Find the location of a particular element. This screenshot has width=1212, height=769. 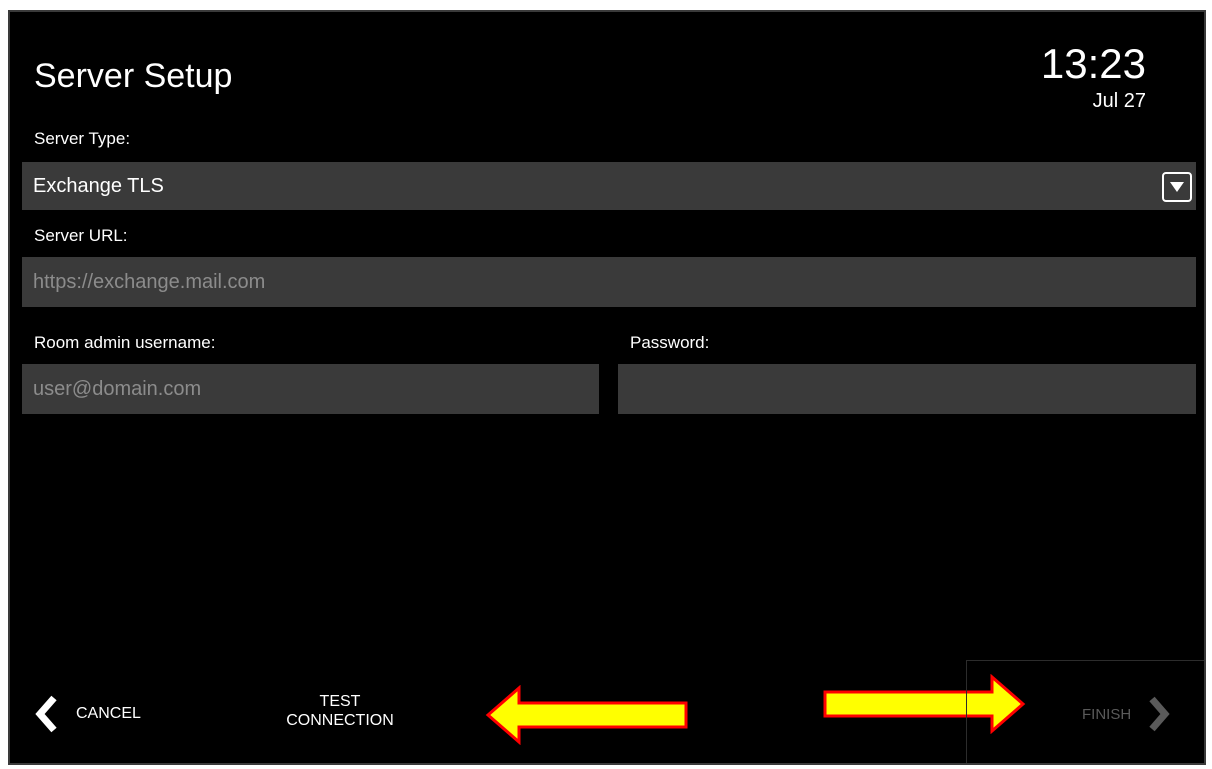

dropdown-arrow-icon is located at coordinates (1177, 187).